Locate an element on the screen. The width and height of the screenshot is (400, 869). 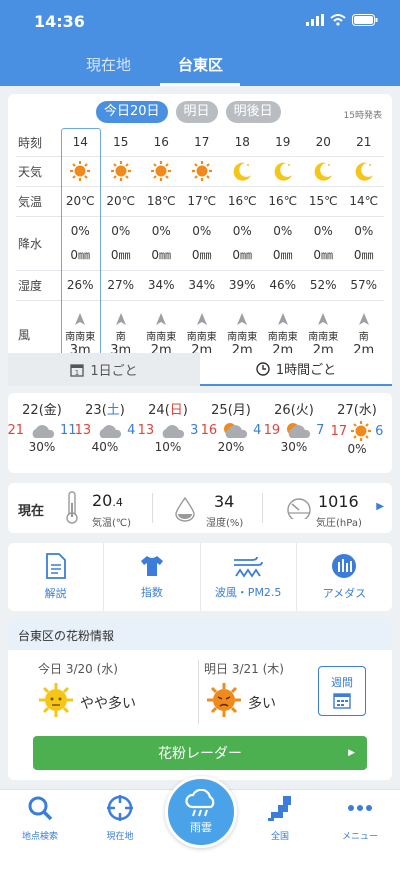
nav-current-location: 現在地 is located at coordinates (120, 818).